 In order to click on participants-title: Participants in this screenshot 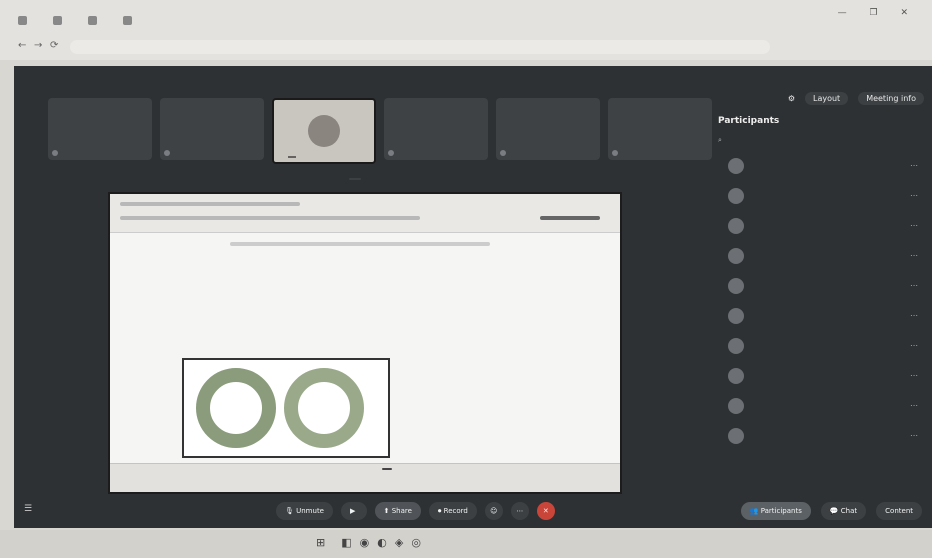, I will do `click(749, 121)`.